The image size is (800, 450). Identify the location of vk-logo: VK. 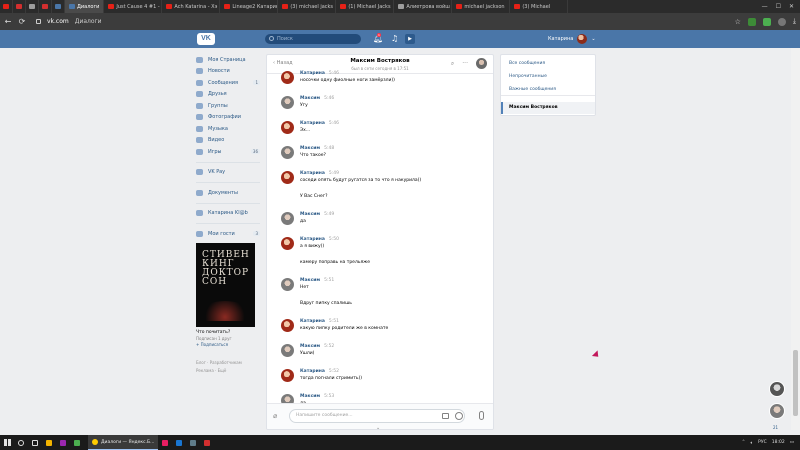
(206, 39).